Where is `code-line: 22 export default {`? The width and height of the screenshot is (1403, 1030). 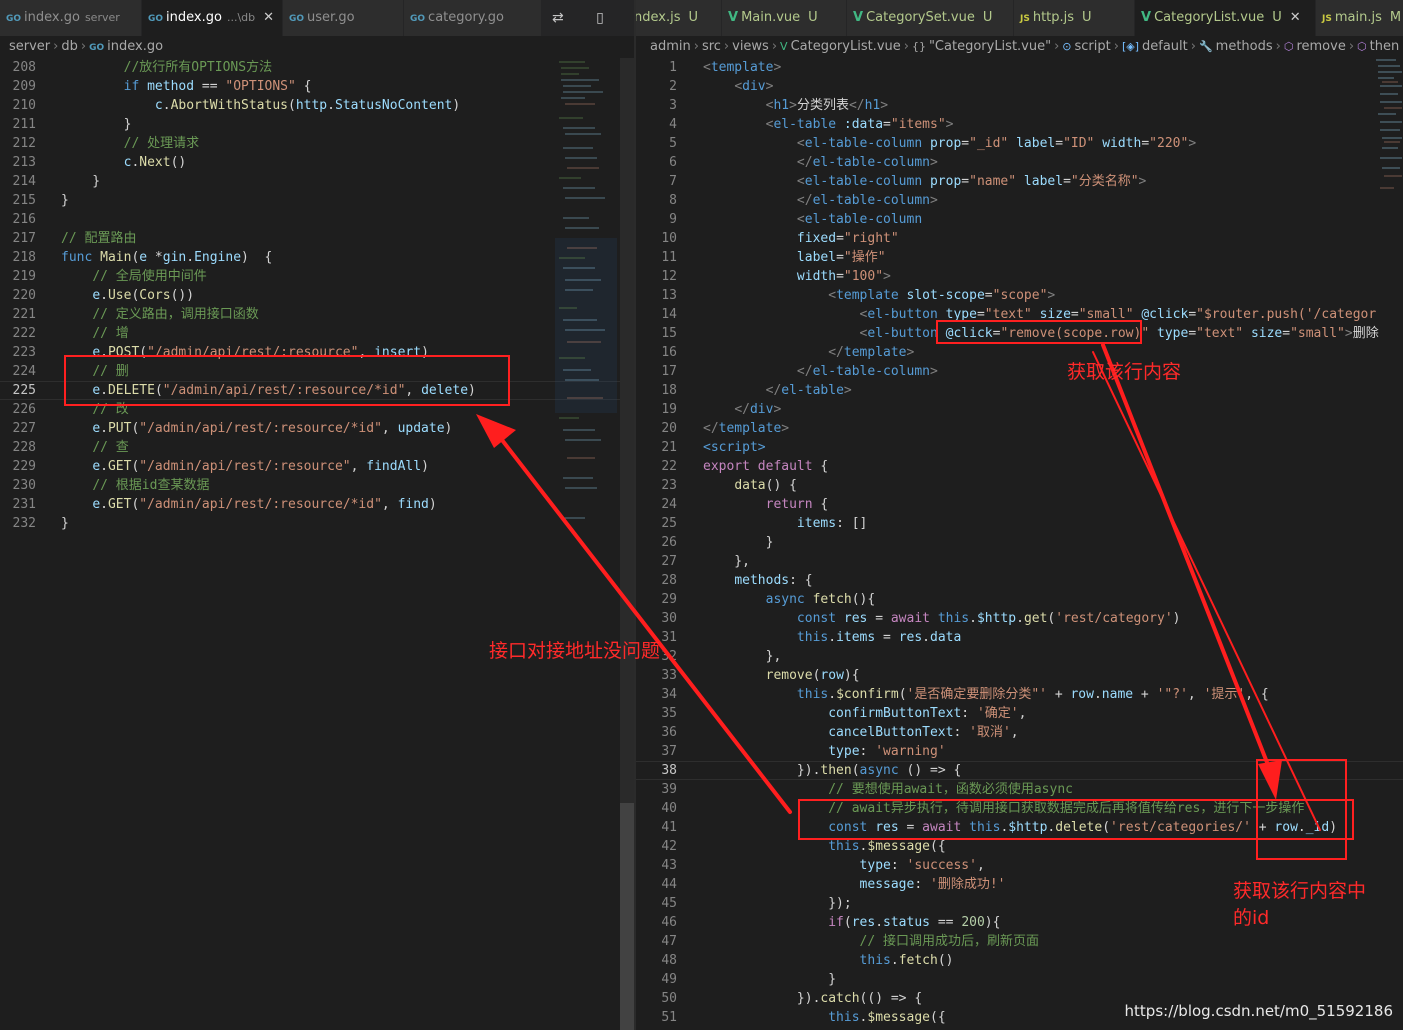
code-line: 22 export default { is located at coordinates (1019, 466).